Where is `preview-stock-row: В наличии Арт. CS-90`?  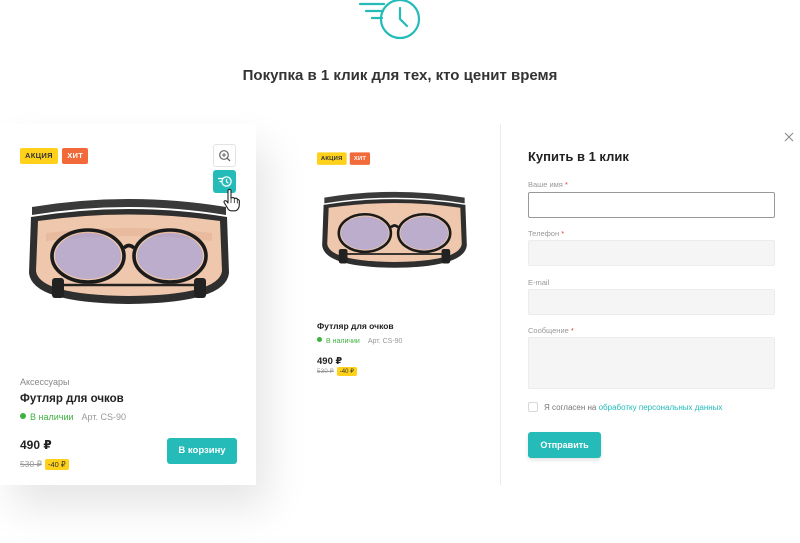 preview-stock-row: В наличии Арт. CS-90 is located at coordinates (359, 341).